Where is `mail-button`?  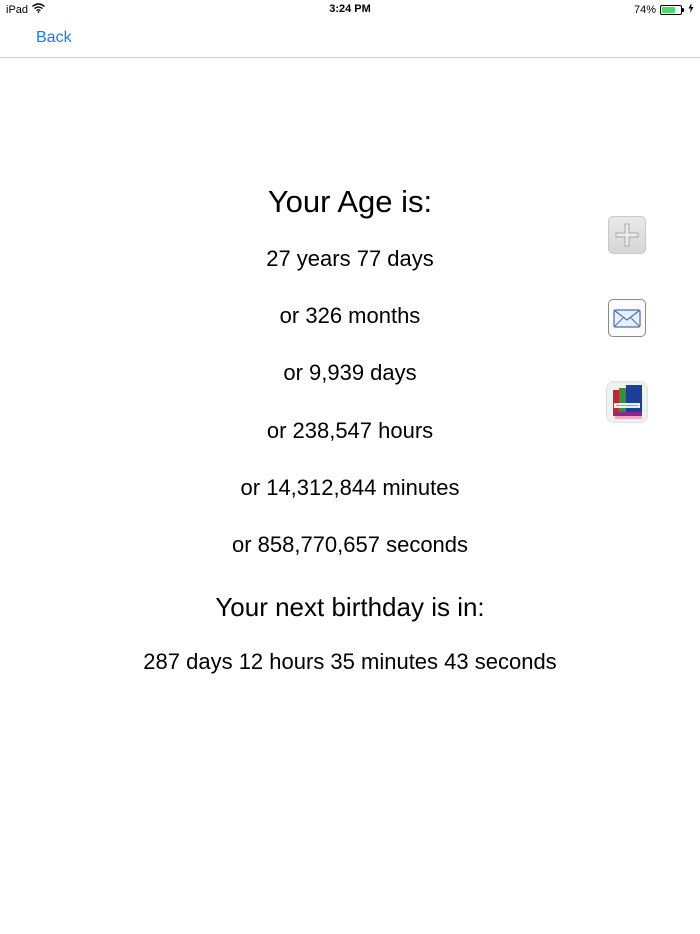 mail-button is located at coordinates (627, 318).